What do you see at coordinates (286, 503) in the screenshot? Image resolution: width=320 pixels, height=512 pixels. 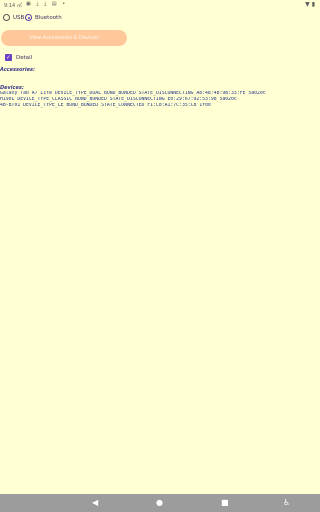 I see `accessibility-icon: ♿` at bounding box center [286, 503].